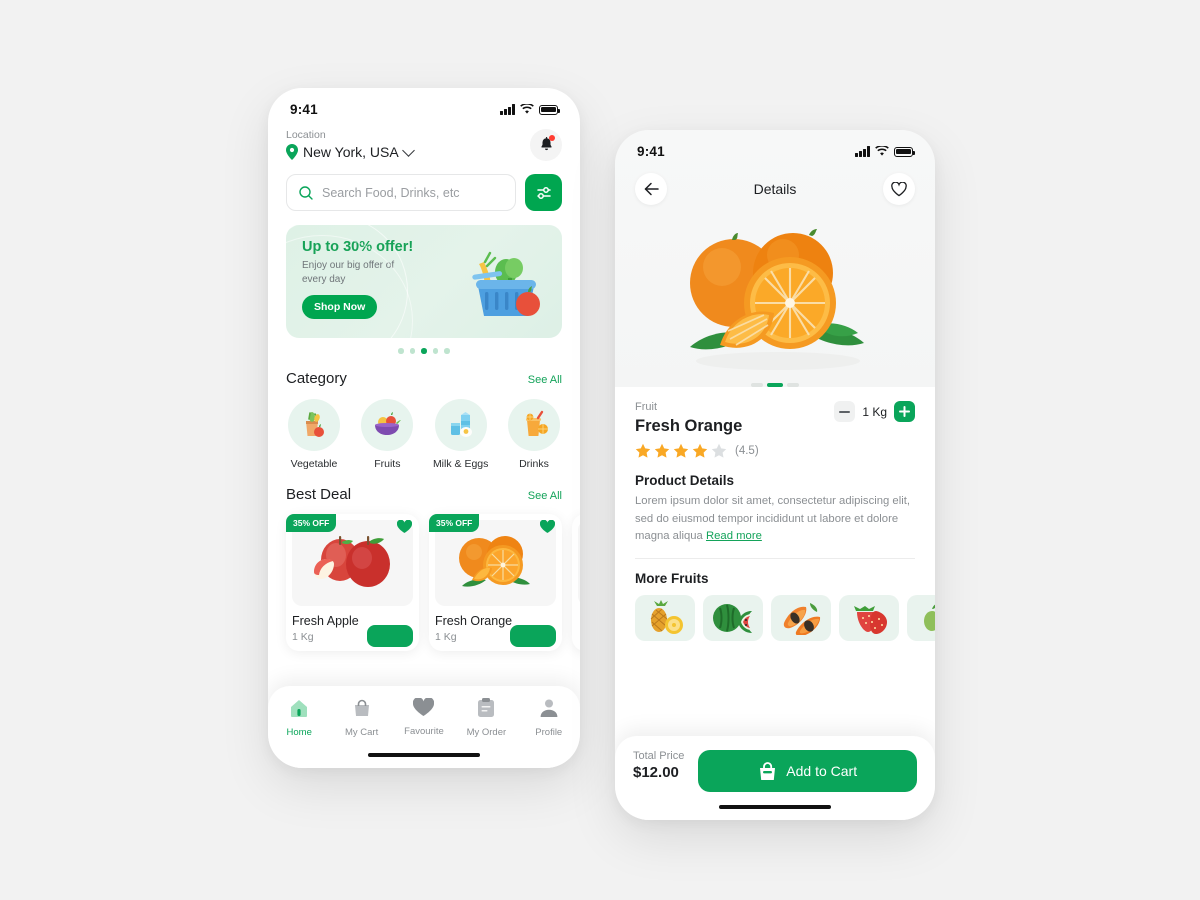  Describe the element at coordinates (775, 189) in the screenshot. I see `page-title: Details` at that location.